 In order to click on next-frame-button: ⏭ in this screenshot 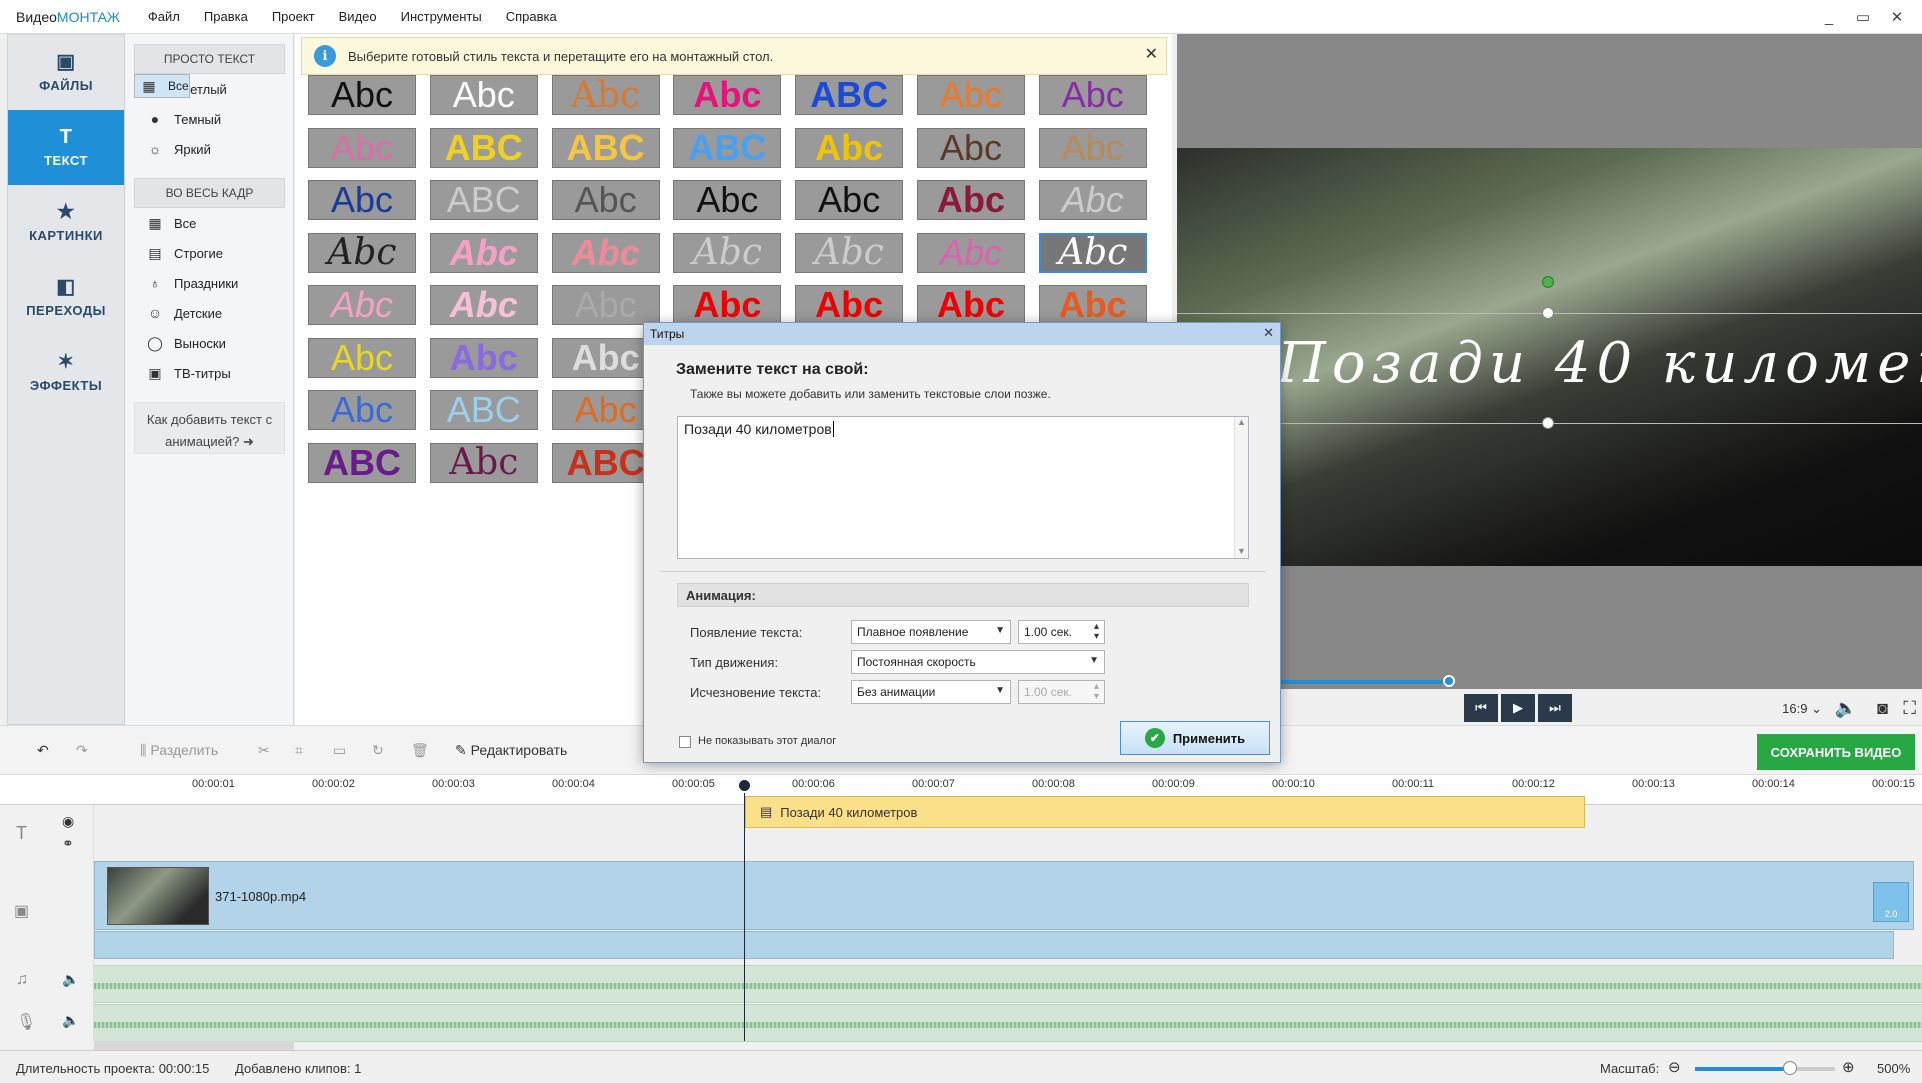, I will do `click(1555, 708)`.